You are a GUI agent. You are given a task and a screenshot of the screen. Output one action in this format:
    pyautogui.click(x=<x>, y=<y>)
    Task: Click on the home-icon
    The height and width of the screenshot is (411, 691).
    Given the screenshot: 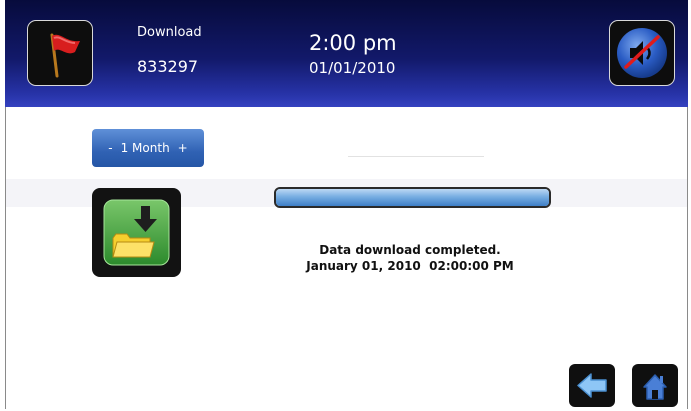 What is the action you would take?
    pyautogui.click(x=655, y=387)
    